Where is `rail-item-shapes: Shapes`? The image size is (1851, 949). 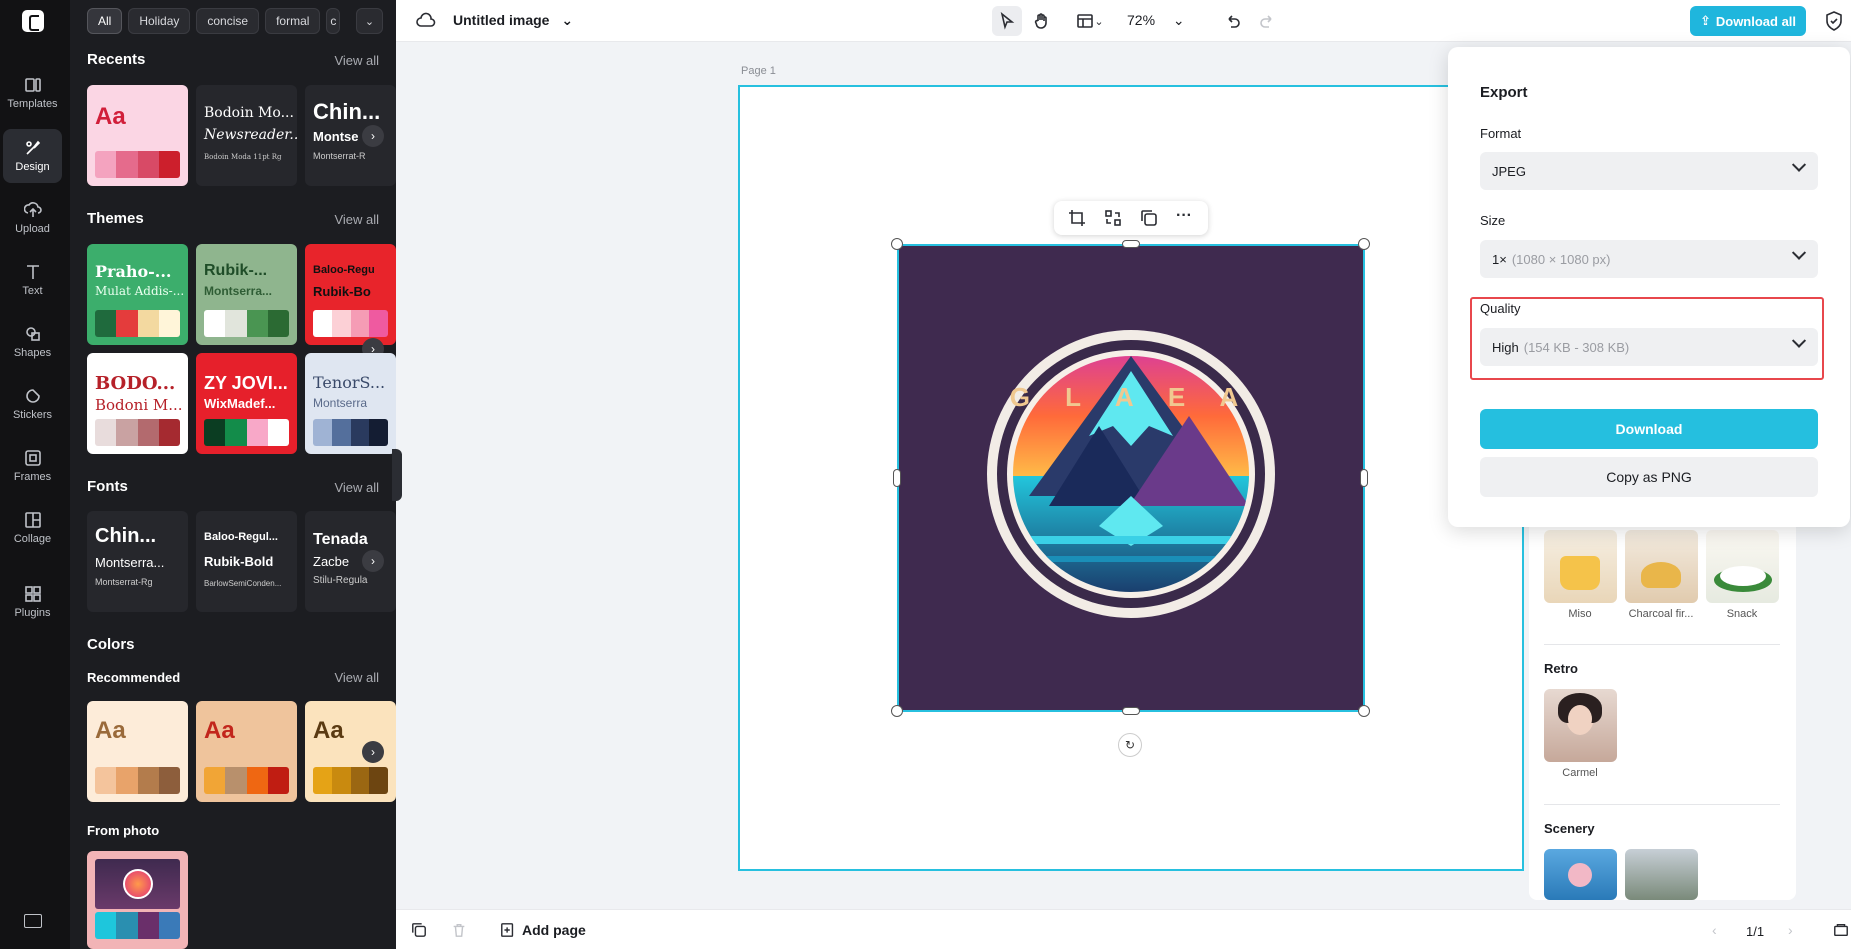 rail-item-shapes: Shapes is located at coordinates (32, 342).